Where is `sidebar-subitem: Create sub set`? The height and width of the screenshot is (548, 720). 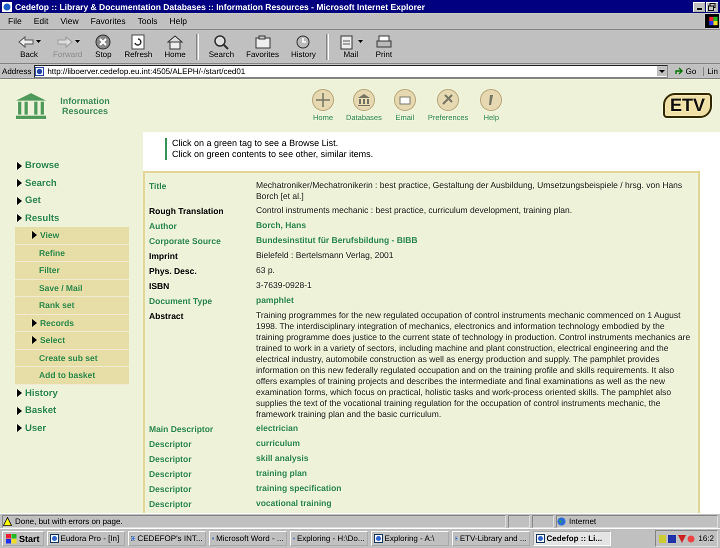
sidebar-subitem: Create sub set is located at coordinates (72, 358).